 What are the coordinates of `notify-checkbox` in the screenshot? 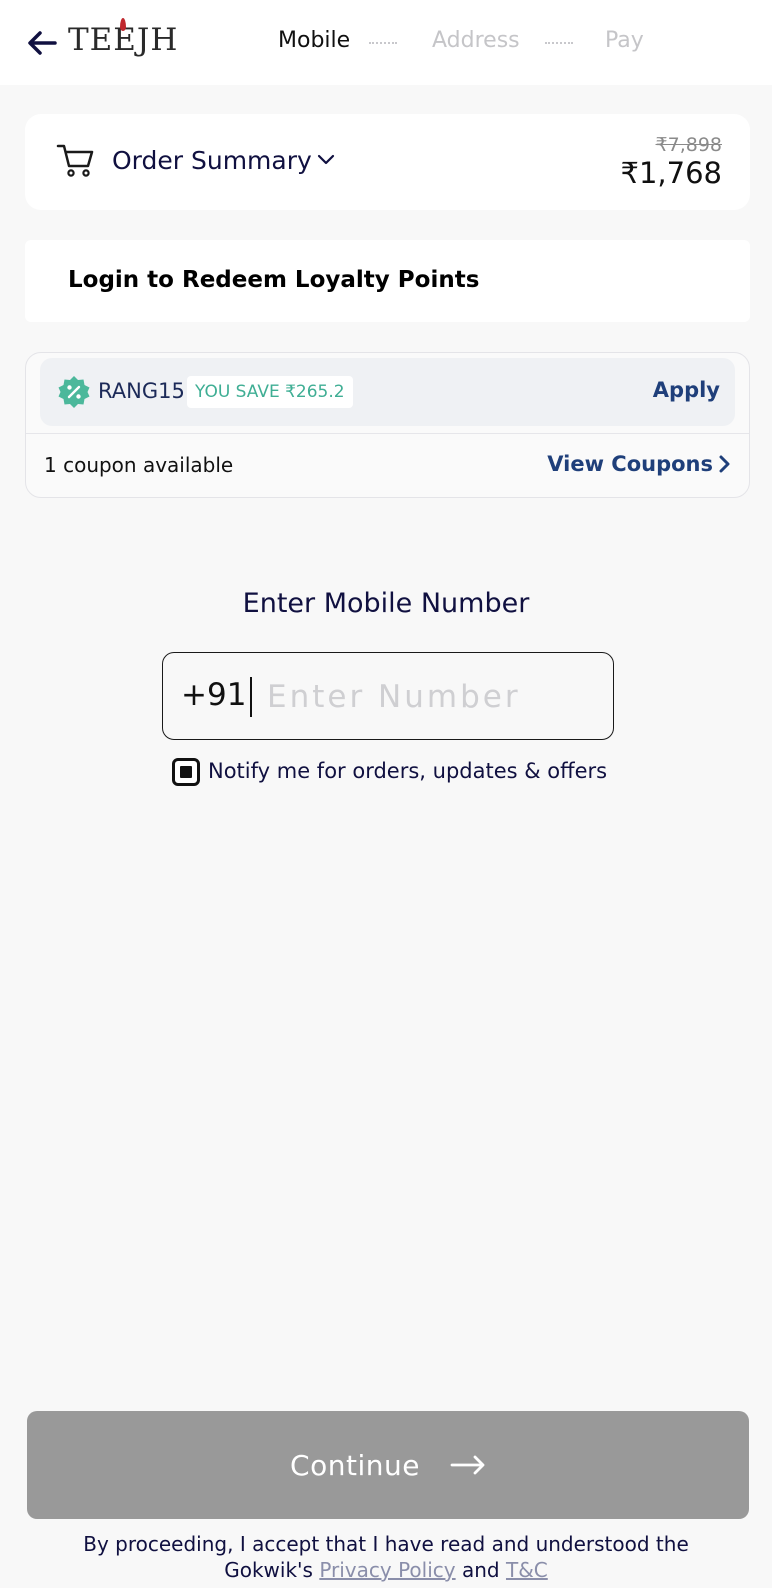 It's located at (186, 772).